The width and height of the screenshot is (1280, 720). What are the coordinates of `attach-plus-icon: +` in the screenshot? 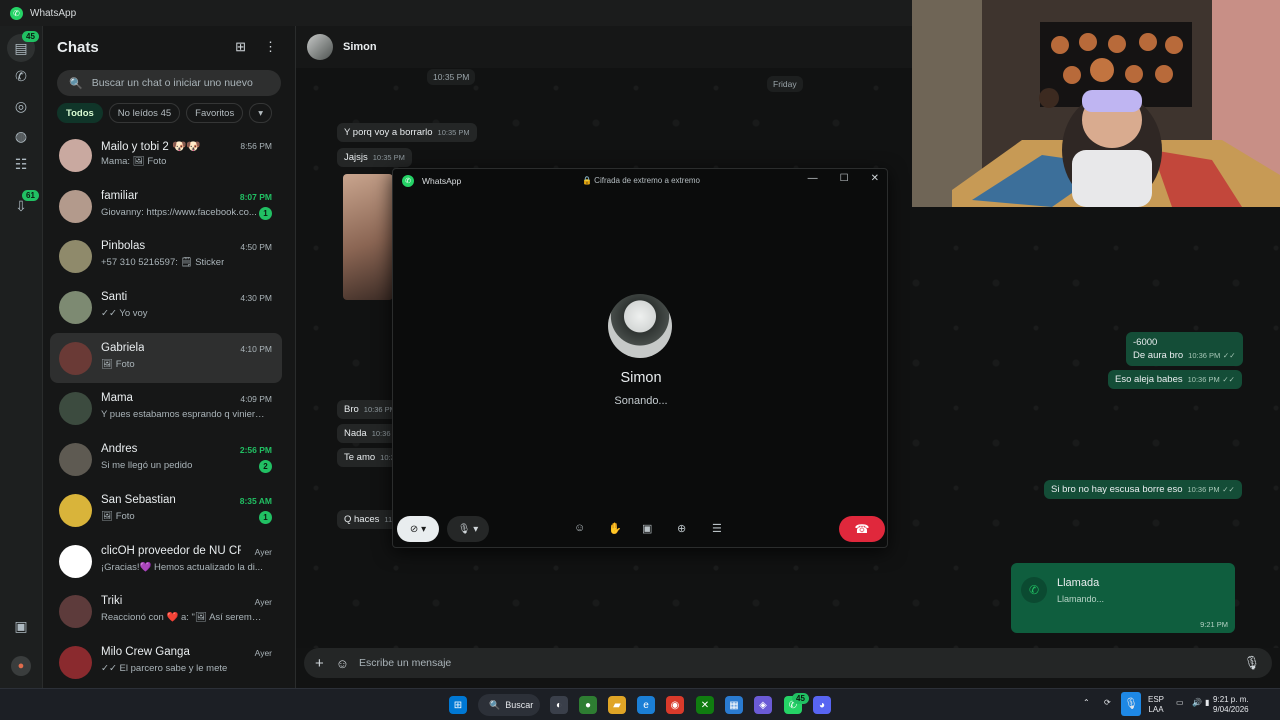 It's located at (319, 663).